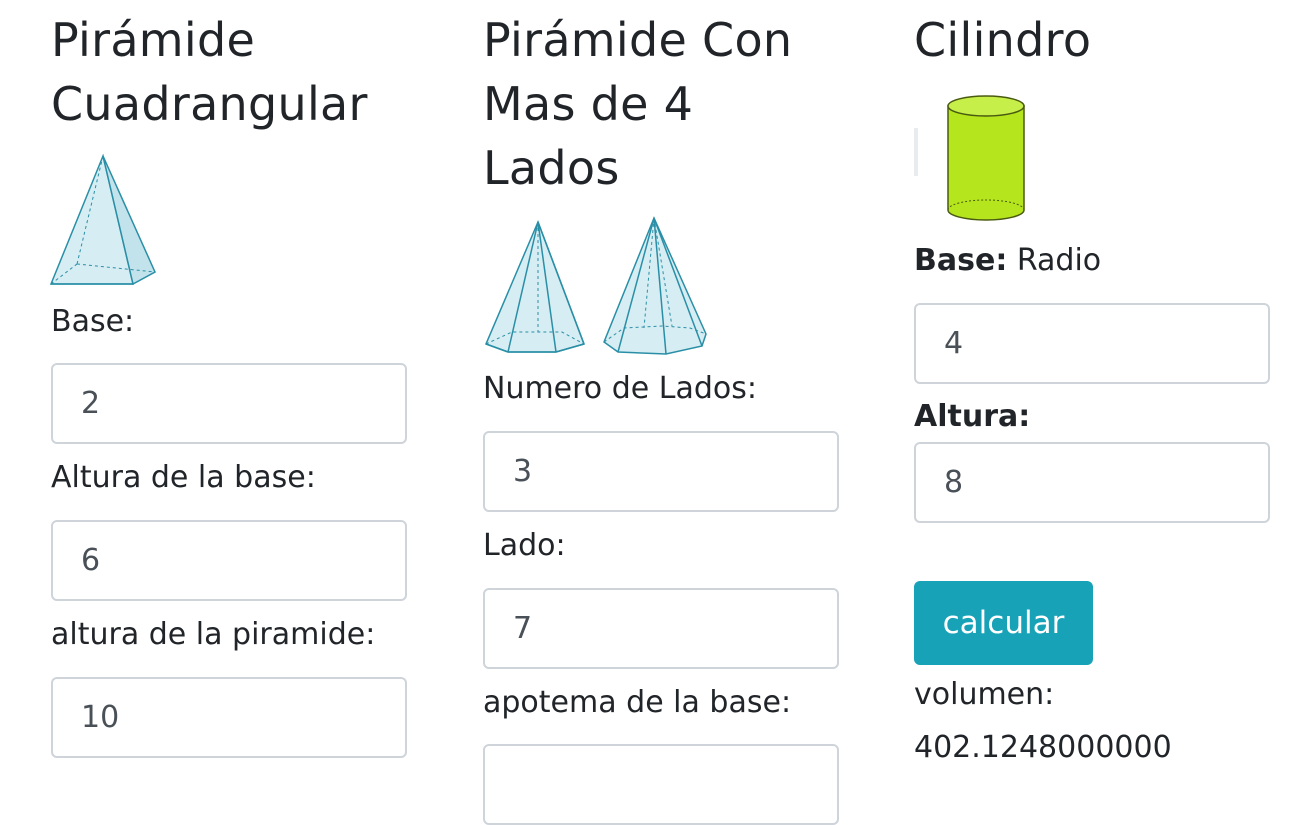 The height and width of the screenshot is (825, 1289). Describe the element at coordinates (213, 634) in the screenshot. I see `pyramid-height-label: altura de la piramide:` at that location.